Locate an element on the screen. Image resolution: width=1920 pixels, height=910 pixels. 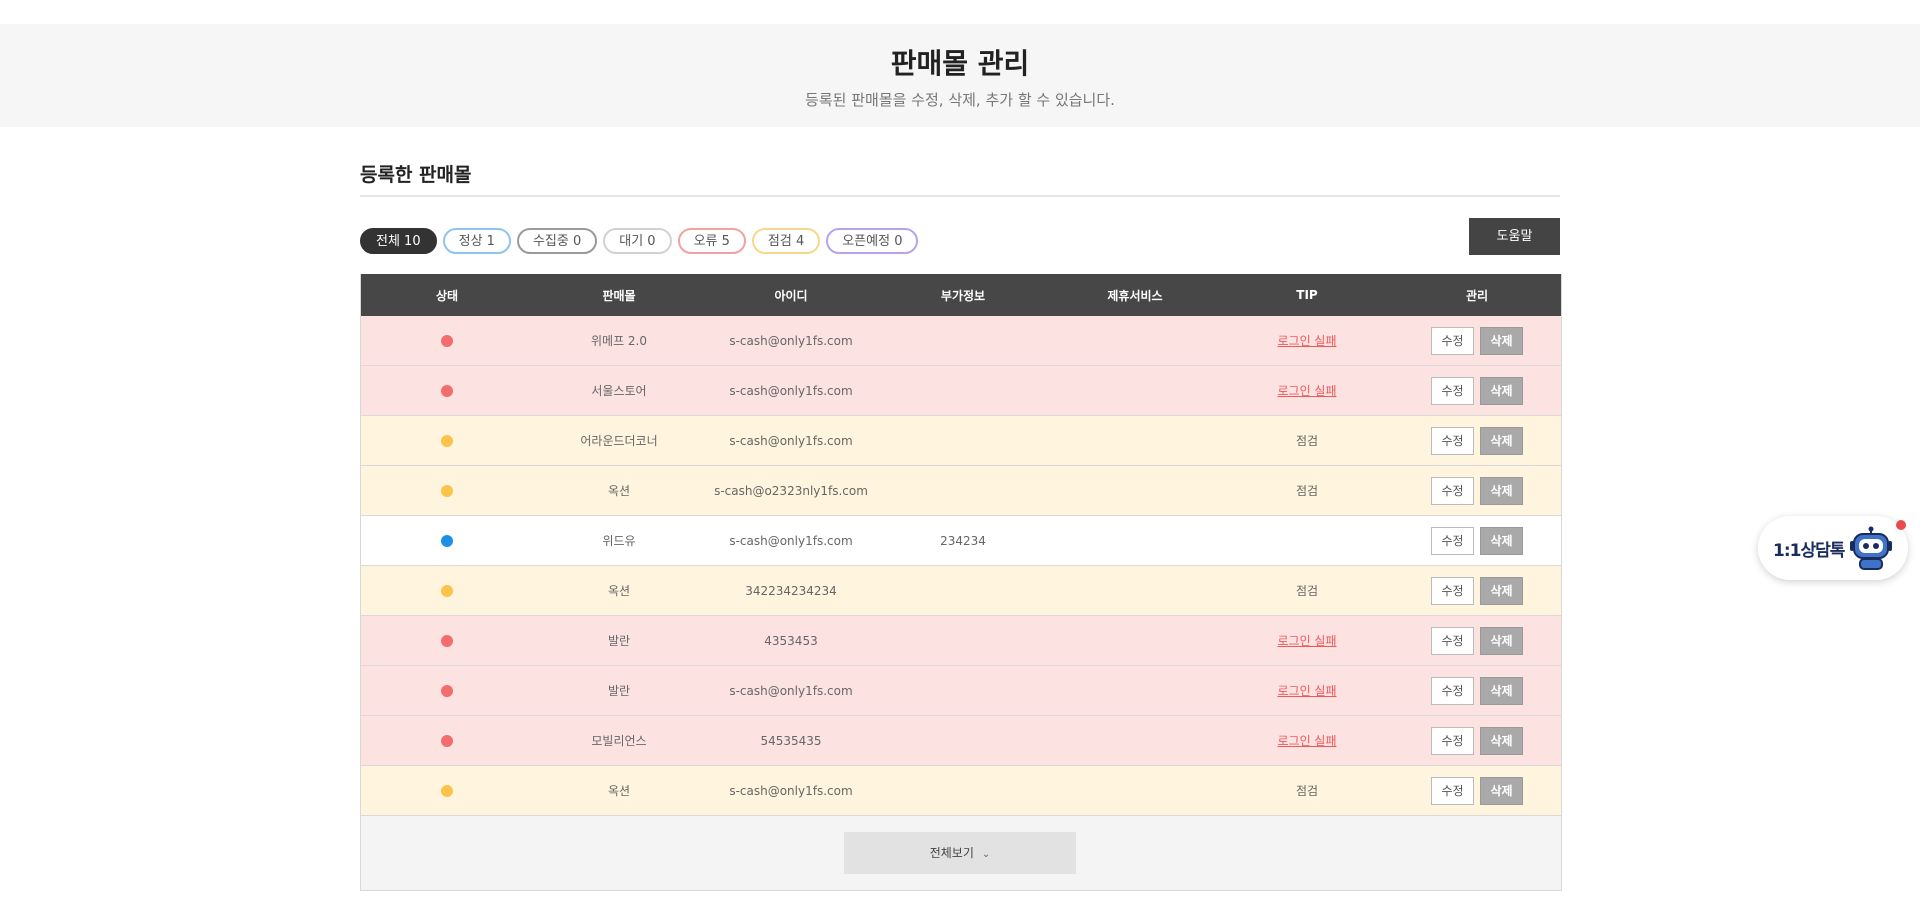
mall-name: 서울스토어 is located at coordinates (619, 391).